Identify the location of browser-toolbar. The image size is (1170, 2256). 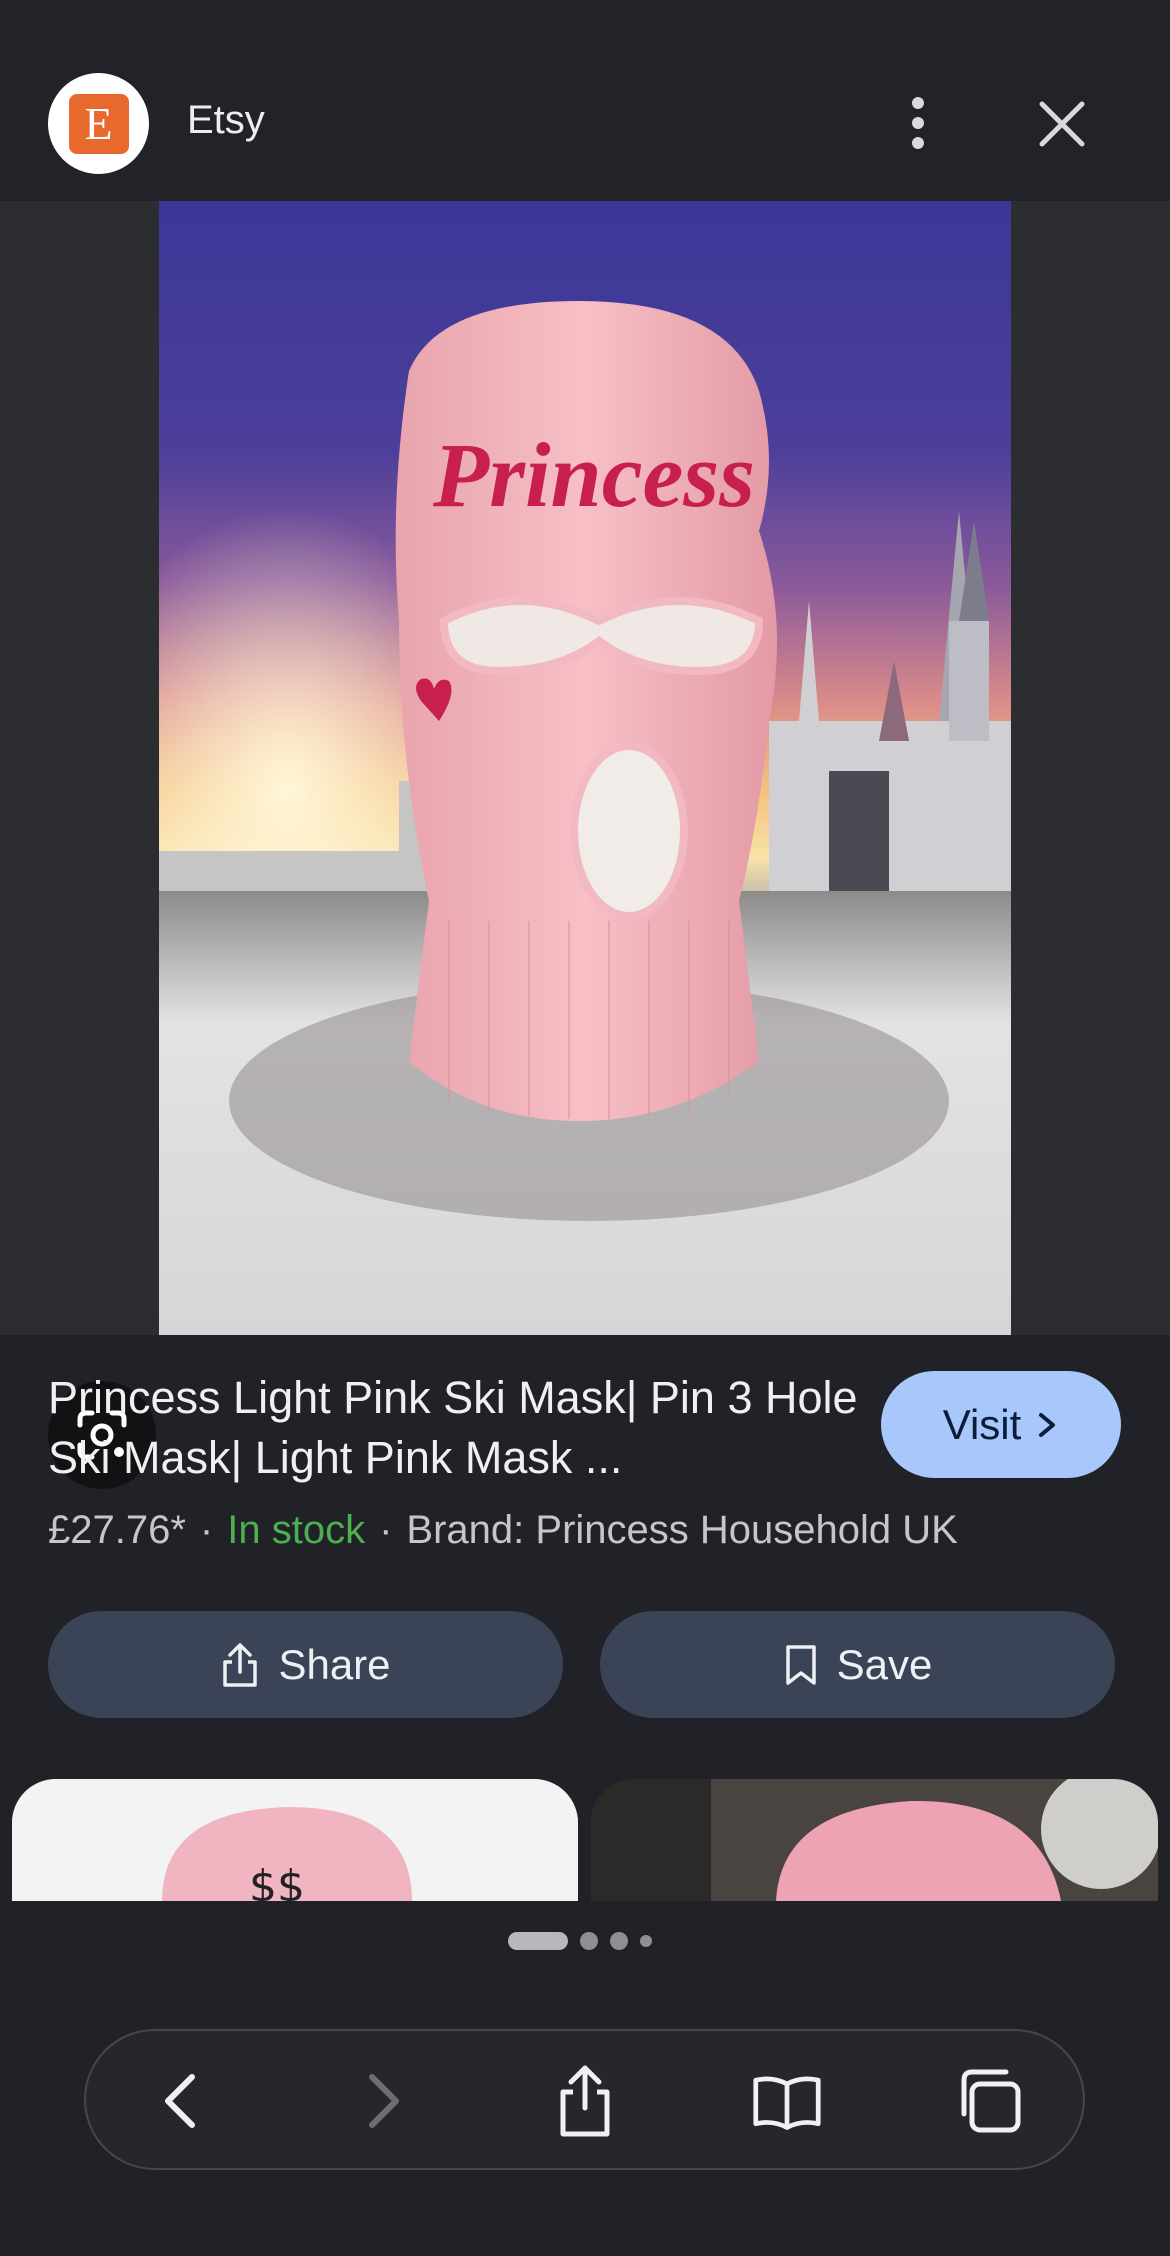
(584, 2099).